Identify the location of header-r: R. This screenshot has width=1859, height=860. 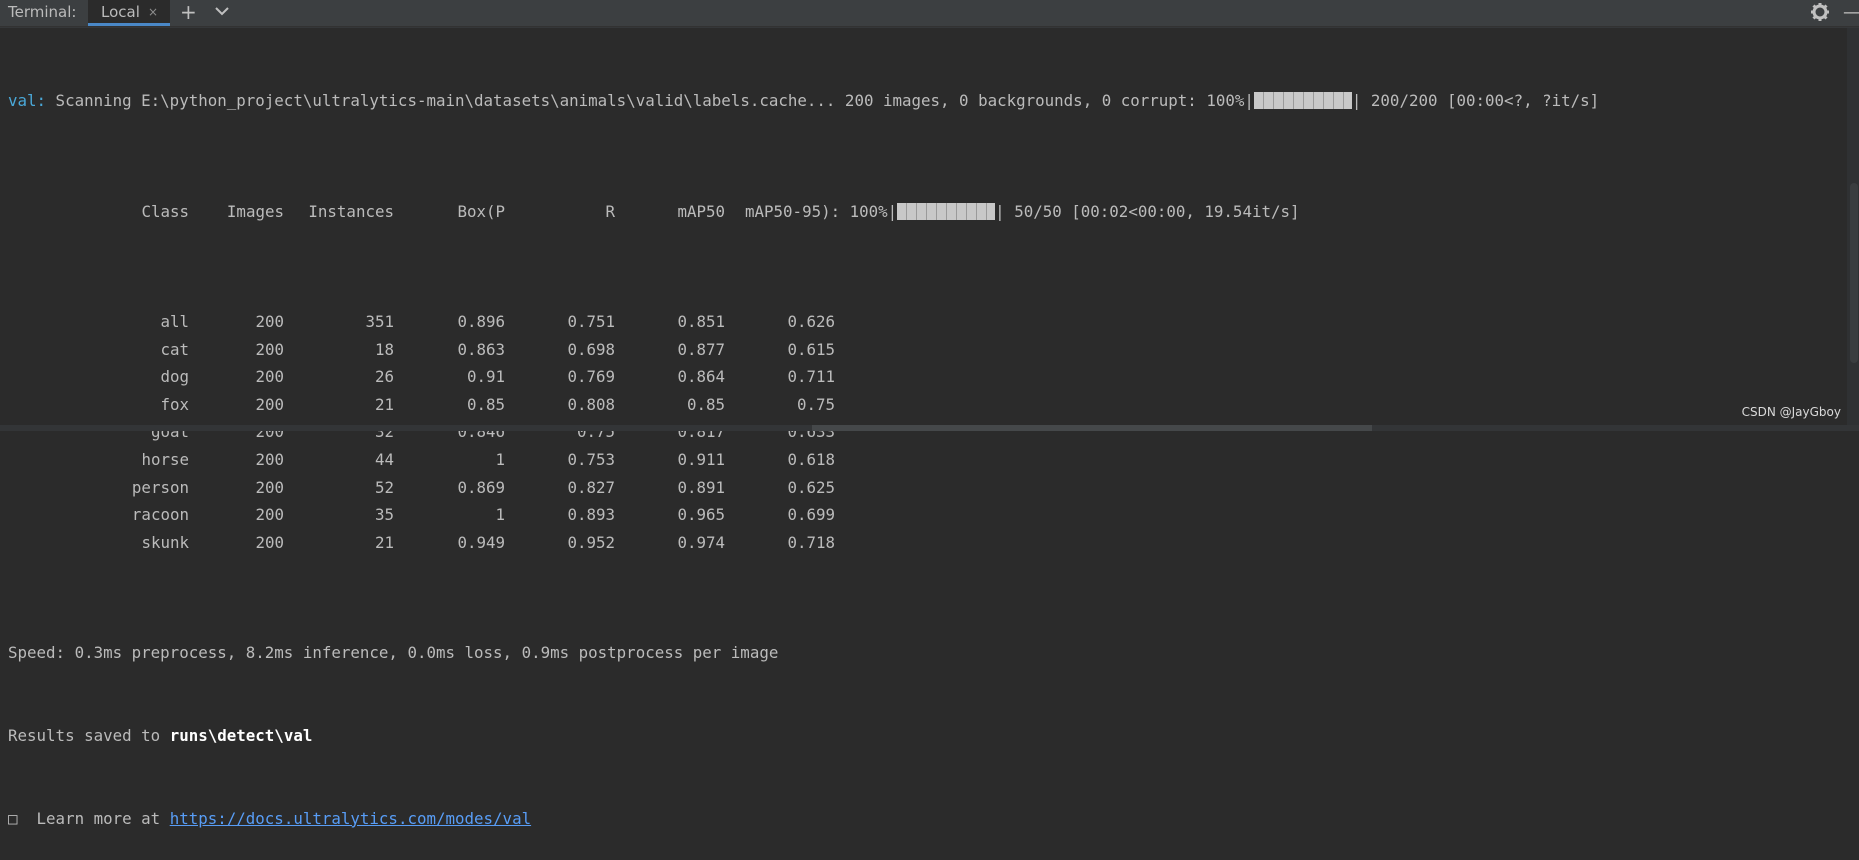
(610, 211).